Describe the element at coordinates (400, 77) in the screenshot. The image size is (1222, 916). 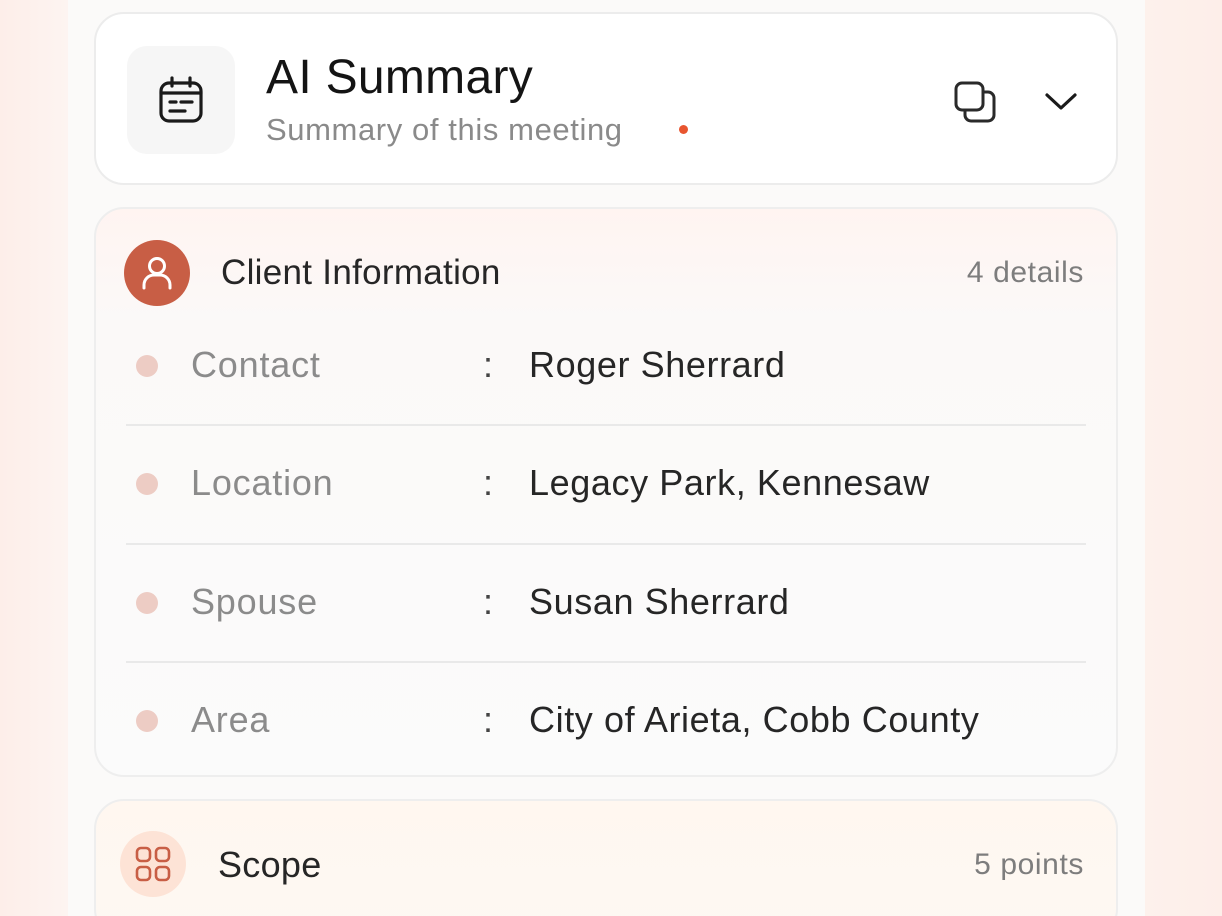
I see `page-title: AI Summary` at that location.